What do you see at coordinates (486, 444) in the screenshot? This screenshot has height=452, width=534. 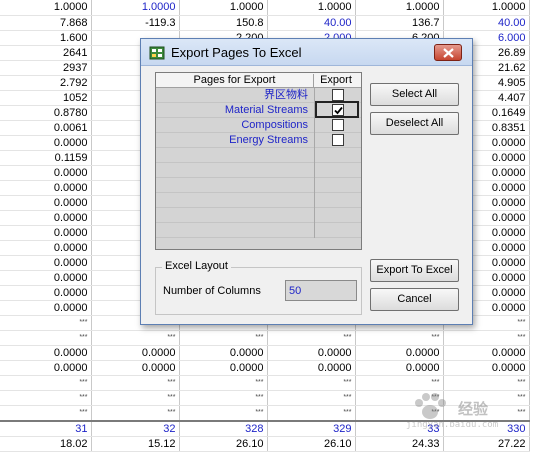 I see `spreadsheet-cell: 27.22` at bounding box center [486, 444].